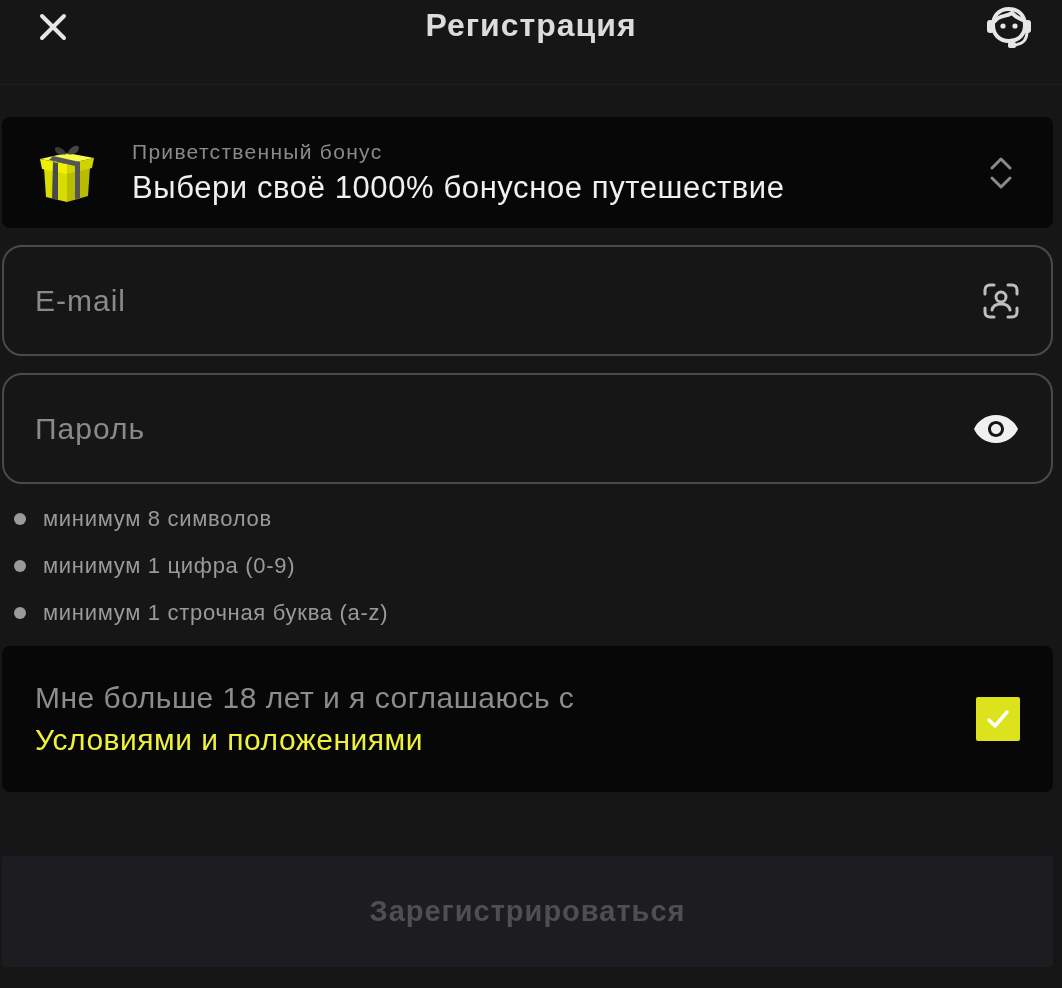 This screenshot has width=1062, height=988. I want to click on checkbox, so click(998, 719).